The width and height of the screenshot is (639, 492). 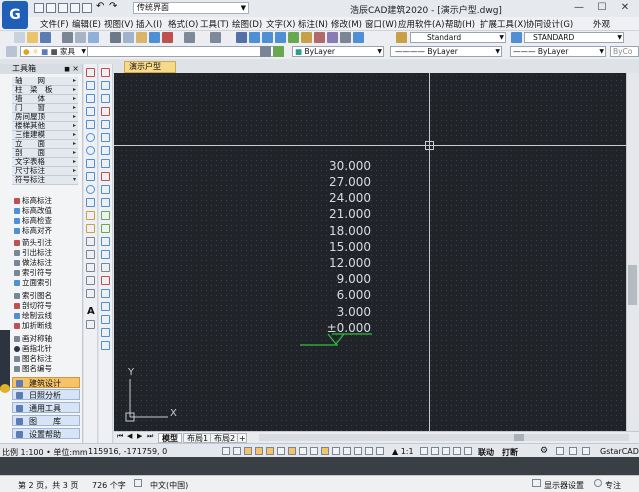 I want to click on open-file-icon, so click(x=51, y=8).